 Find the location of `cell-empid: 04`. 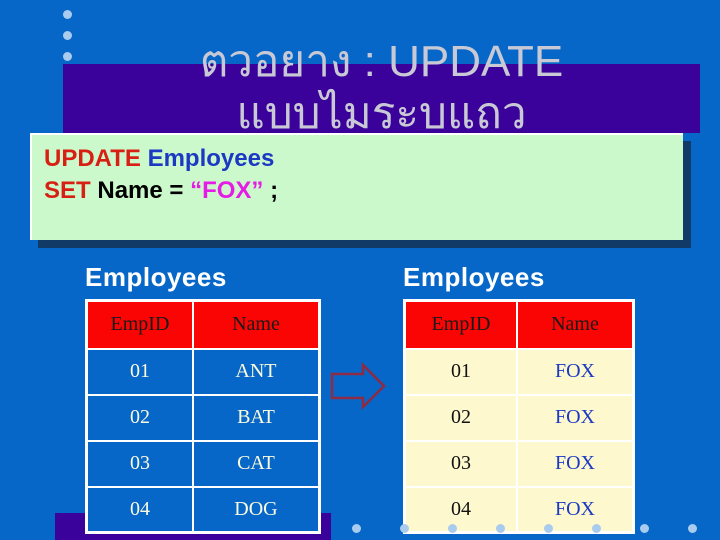

cell-empid: 04 is located at coordinates (139, 509).